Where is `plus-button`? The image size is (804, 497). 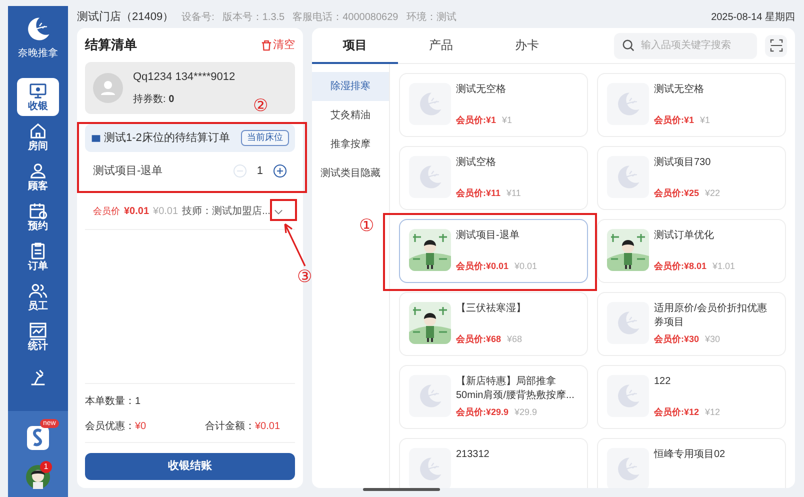
plus-button is located at coordinates (280, 171).